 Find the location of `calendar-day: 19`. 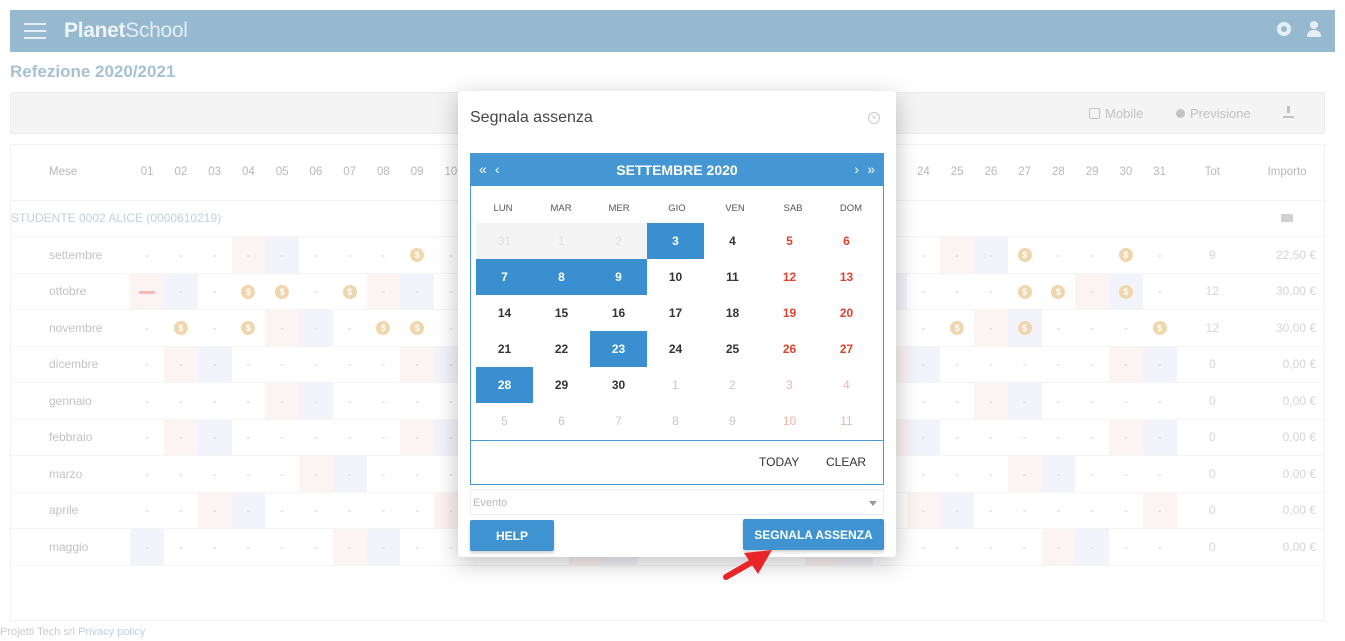

calendar-day: 19 is located at coordinates (789, 313).